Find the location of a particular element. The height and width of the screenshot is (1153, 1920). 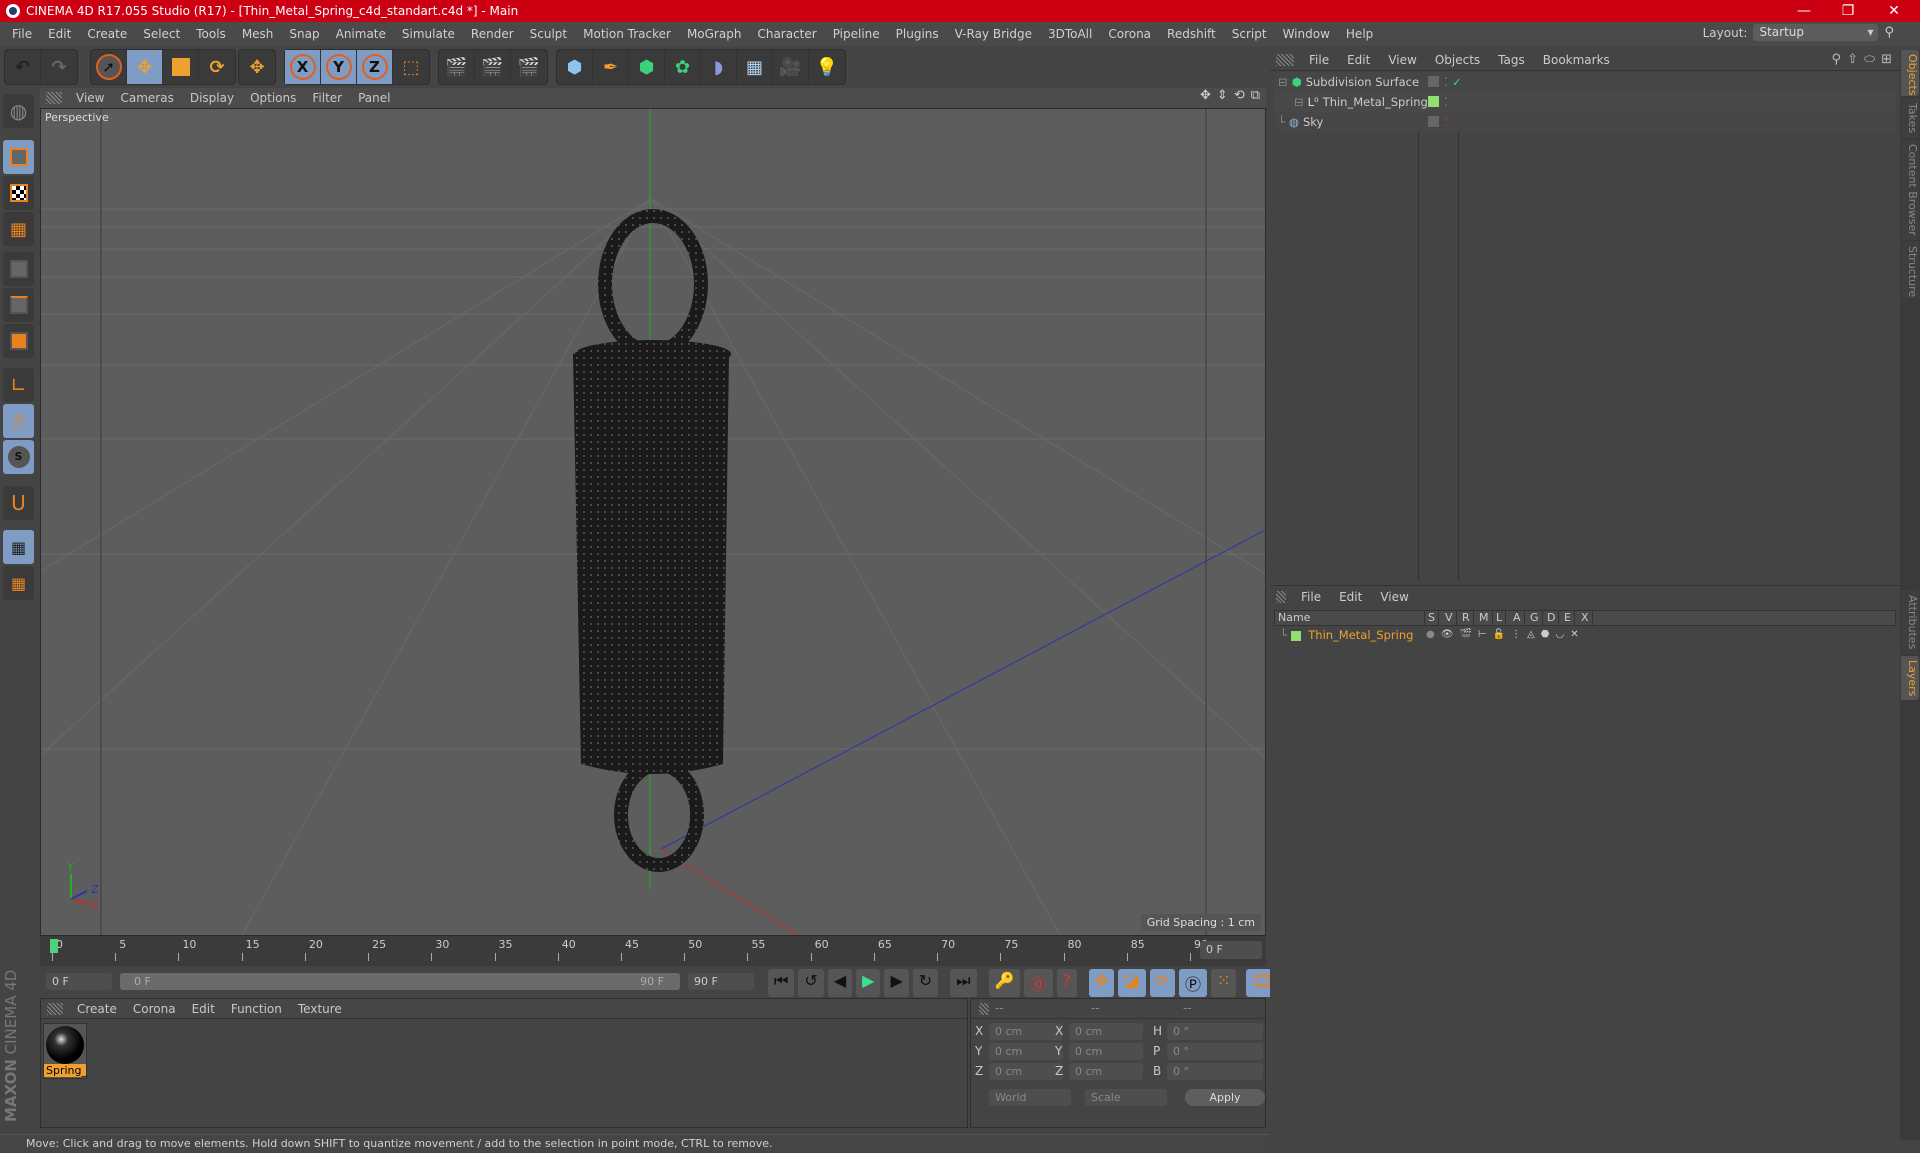

home-icon: ⇧ is located at coordinates (1852, 59).